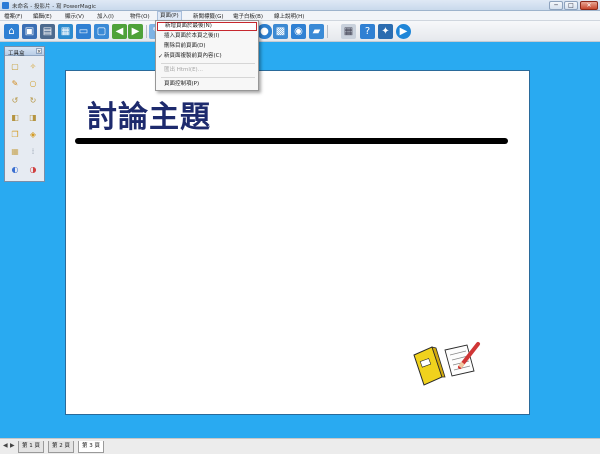  I want to click on menu-item-copy-previous-content-label: 新頁面複製前頁內容(C), so click(193, 56).